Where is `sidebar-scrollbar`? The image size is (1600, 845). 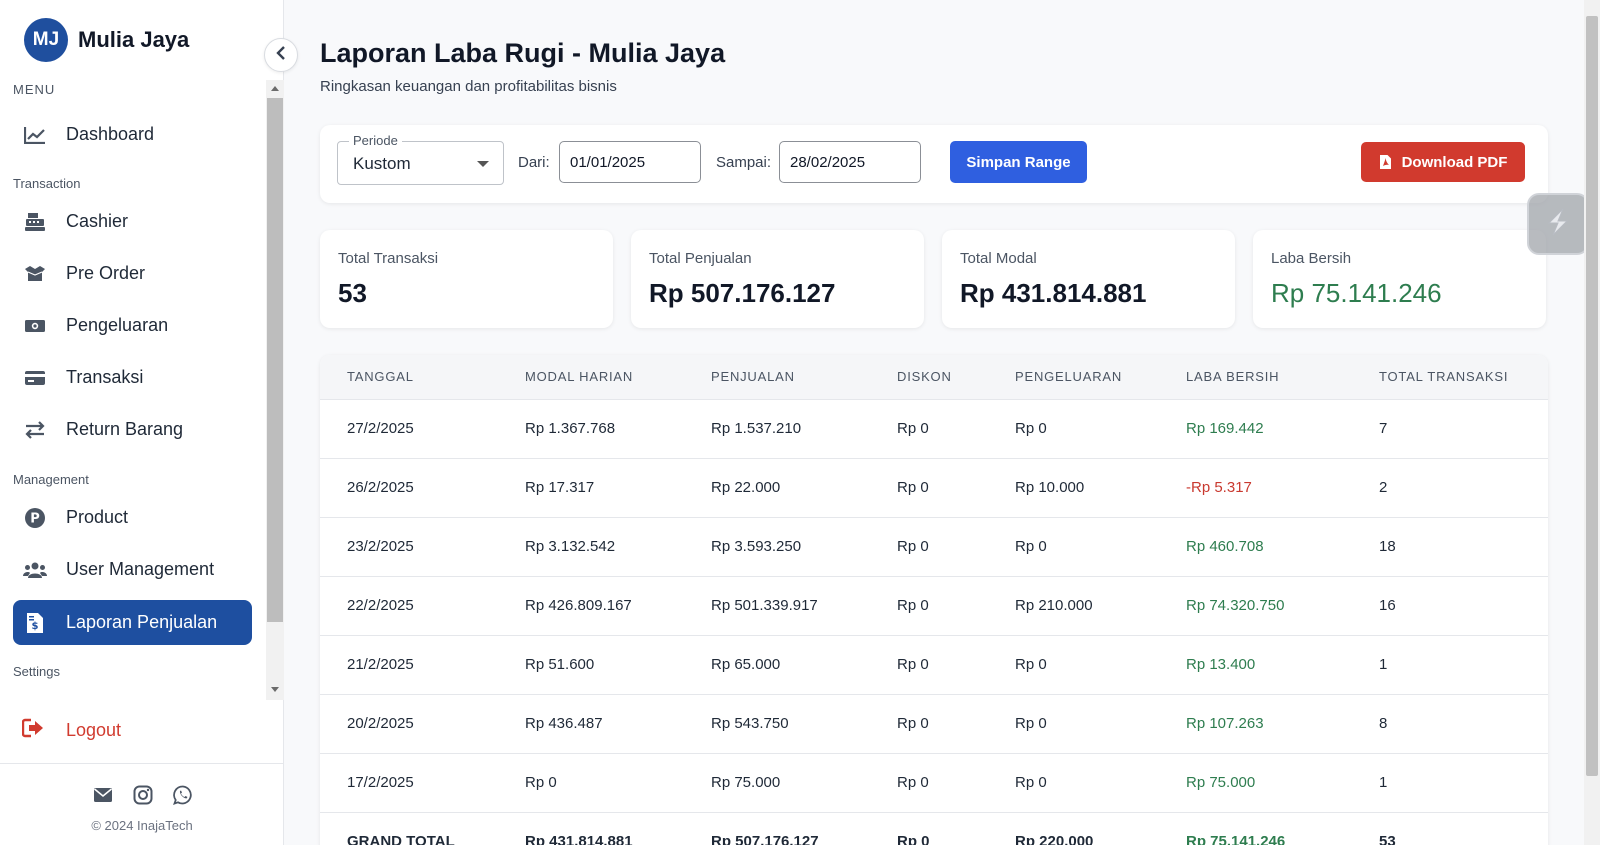
sidebar-scrollbar is located at coordinates (275, 390).